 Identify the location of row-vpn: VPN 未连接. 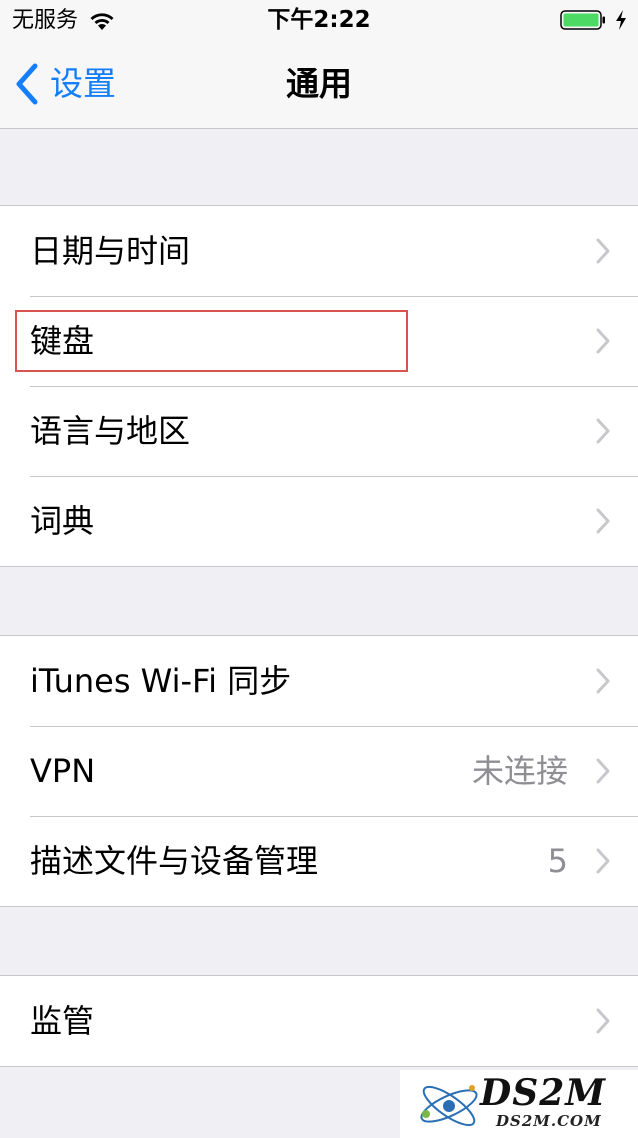
(319, 771).